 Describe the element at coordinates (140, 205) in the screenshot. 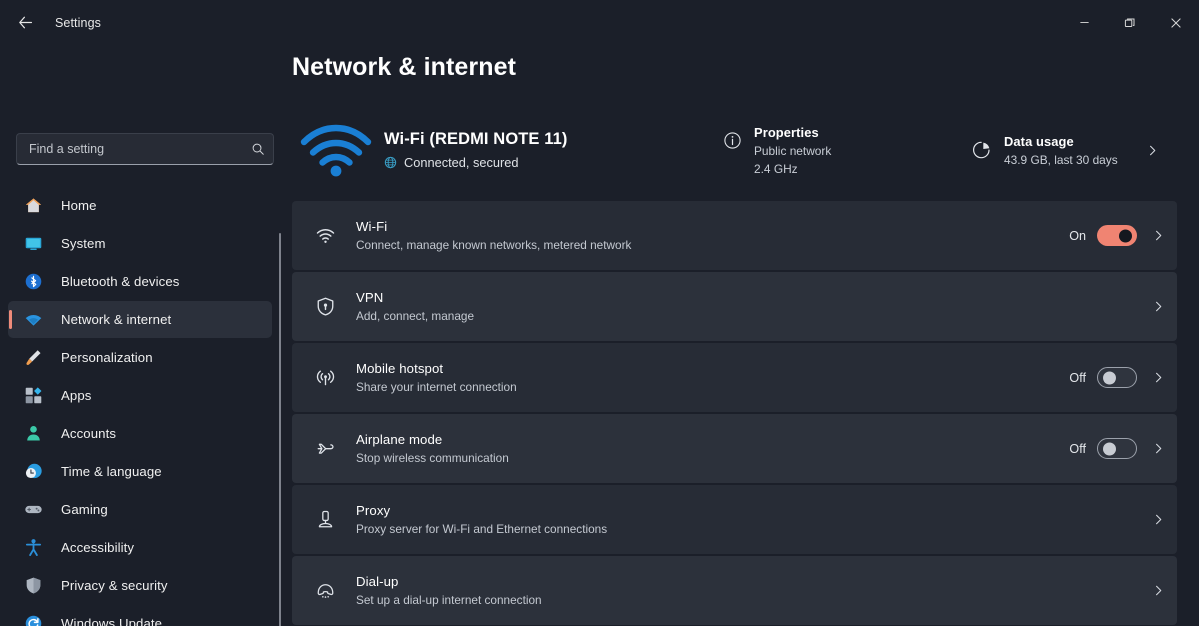

I see `sidebar-item-home: Home` at that location.